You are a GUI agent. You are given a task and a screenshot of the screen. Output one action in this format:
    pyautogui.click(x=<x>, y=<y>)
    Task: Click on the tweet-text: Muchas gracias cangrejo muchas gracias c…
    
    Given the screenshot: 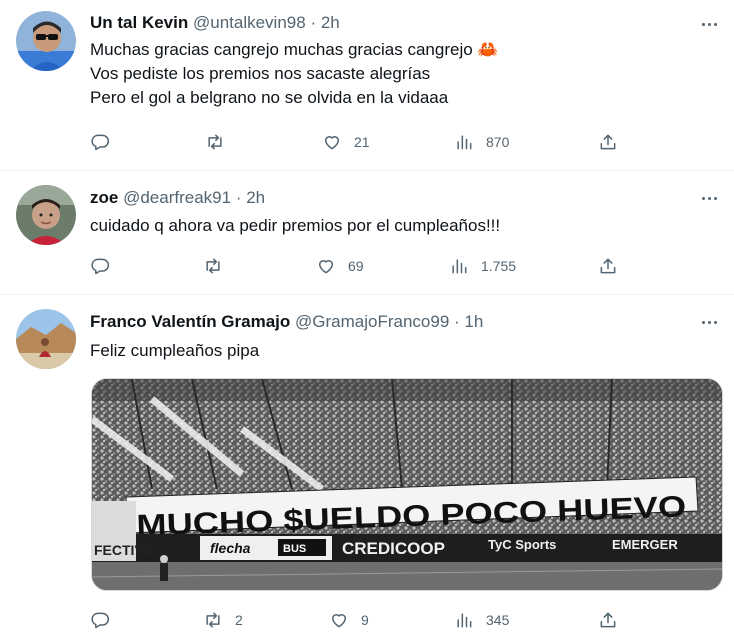 What is the action you would take?
    pyautogui.click(x=294, y=74)
    